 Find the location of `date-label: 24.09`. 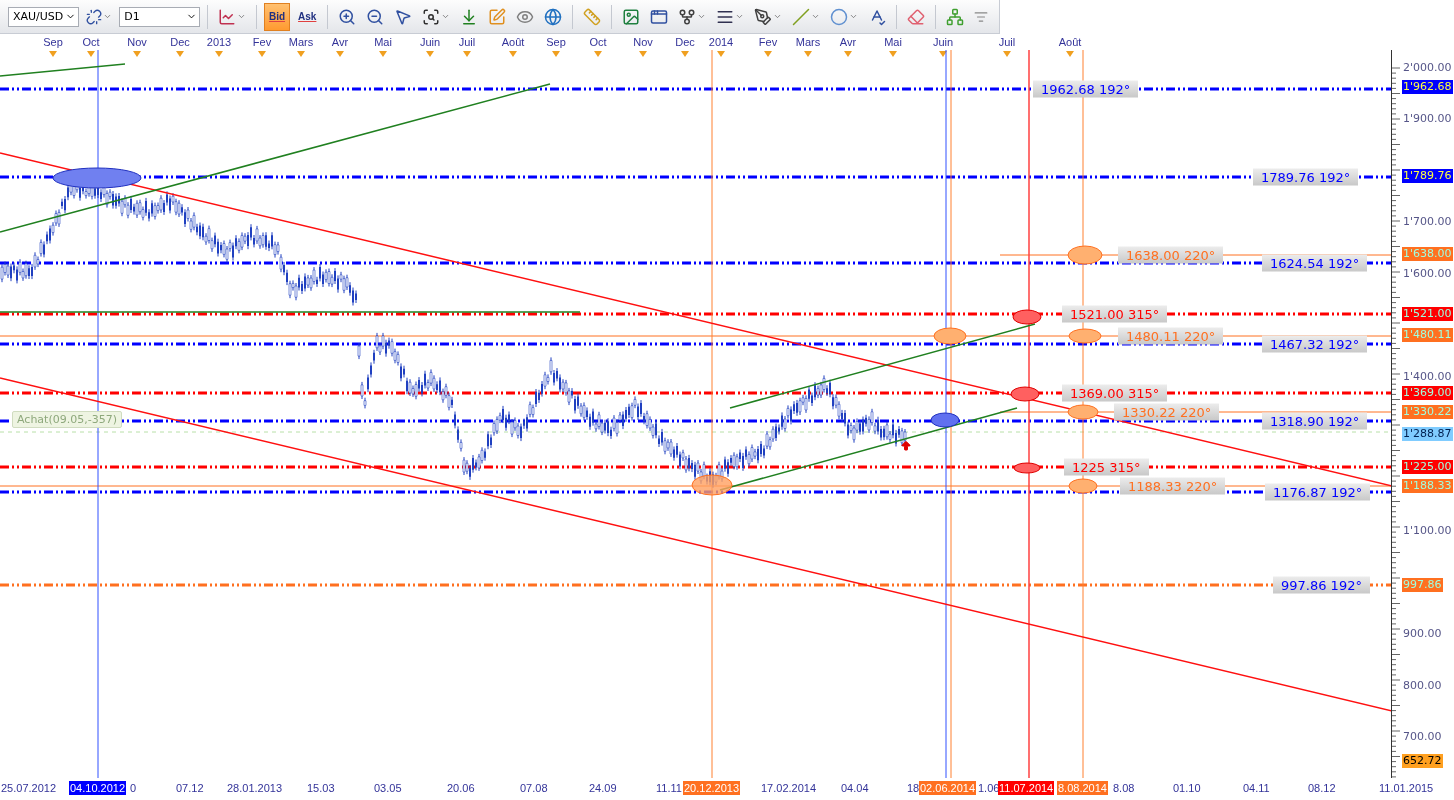

date-label: 24.09 is located at coordinates (603, 788).